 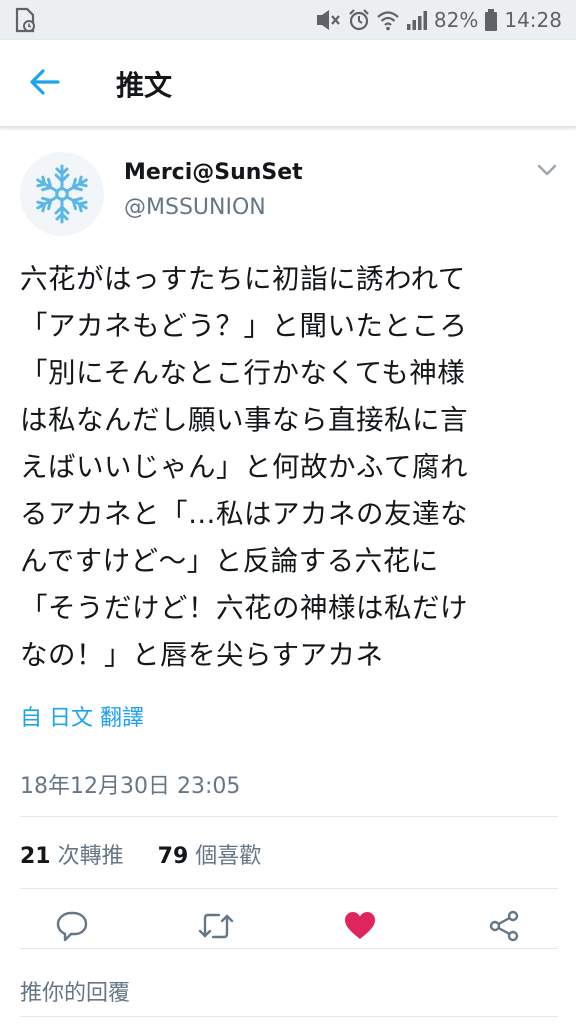 I want to click on sim-card-icon, so click(x=25, y=22).